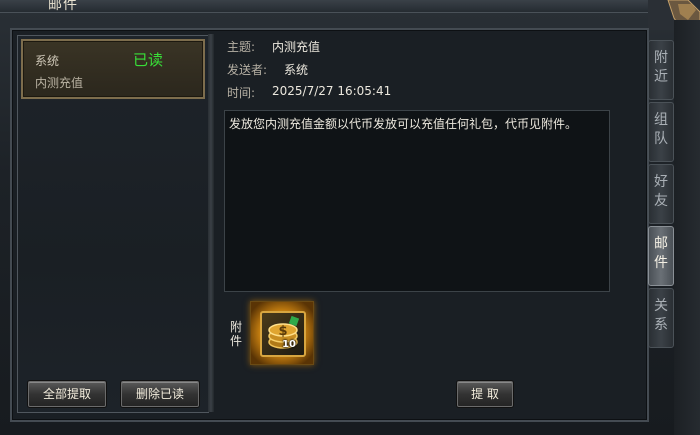  I want to click on mail-item-subject: 内测充值, so click(59, 83).